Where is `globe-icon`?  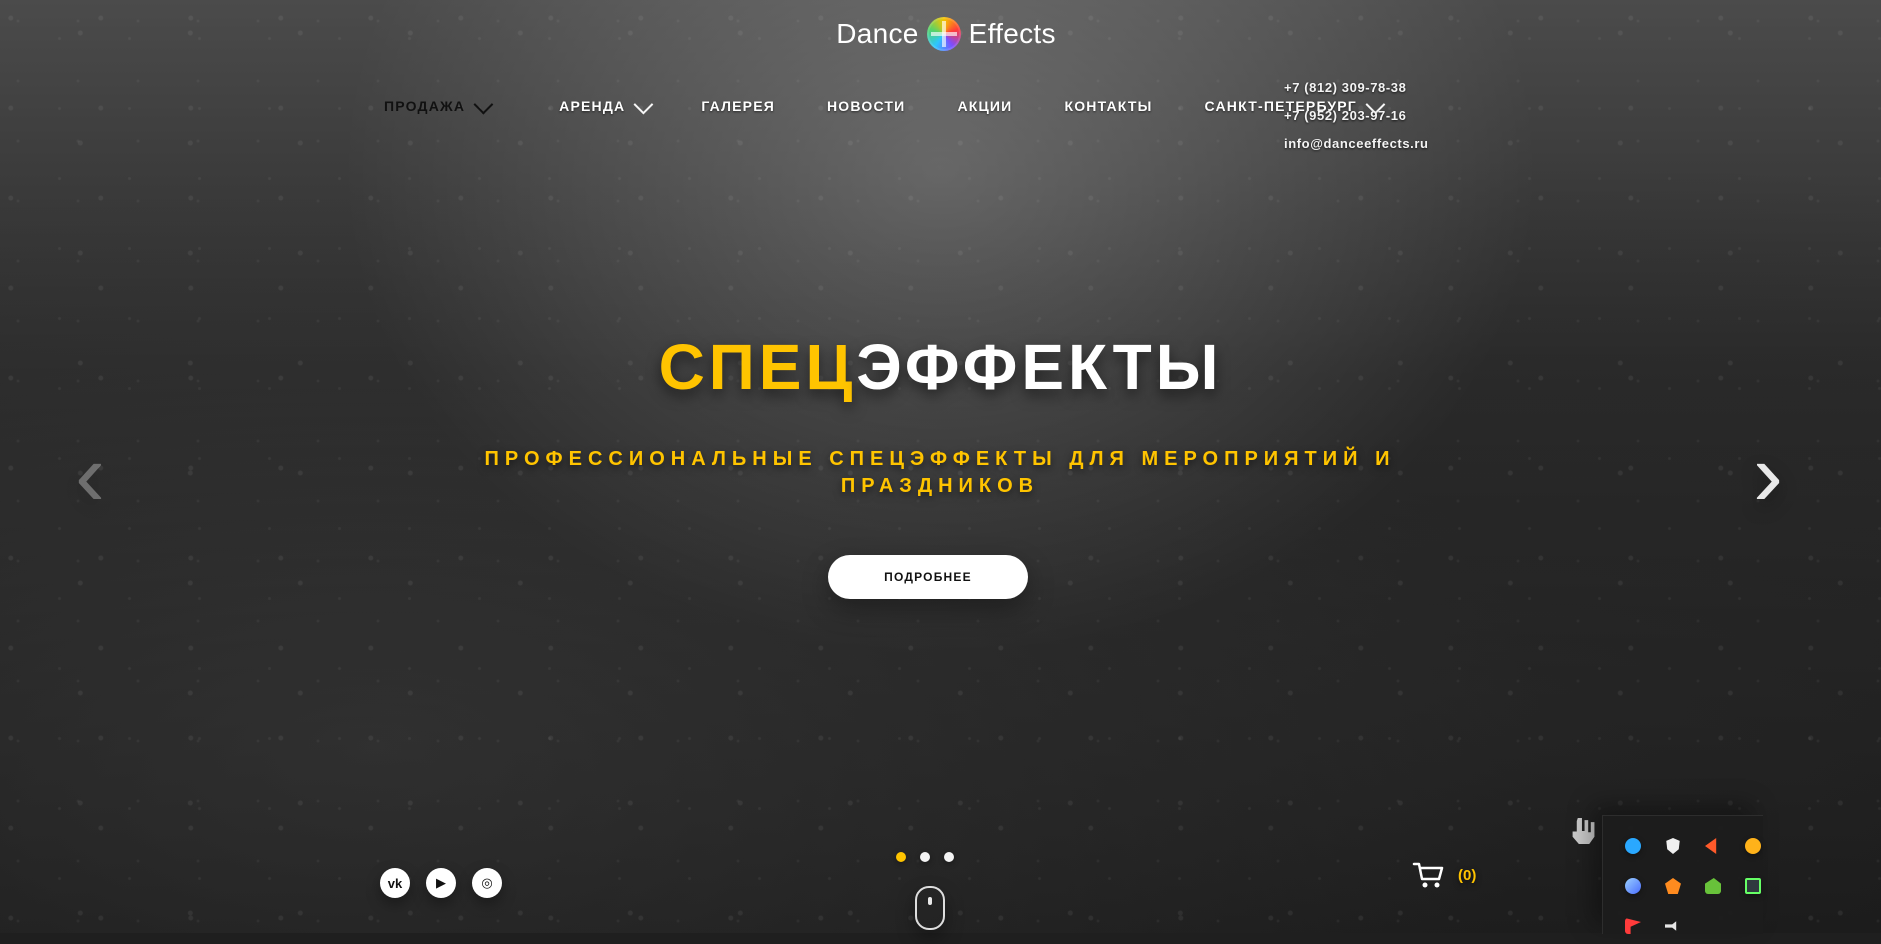
globe-icon is located at coordinates (1633, 886).